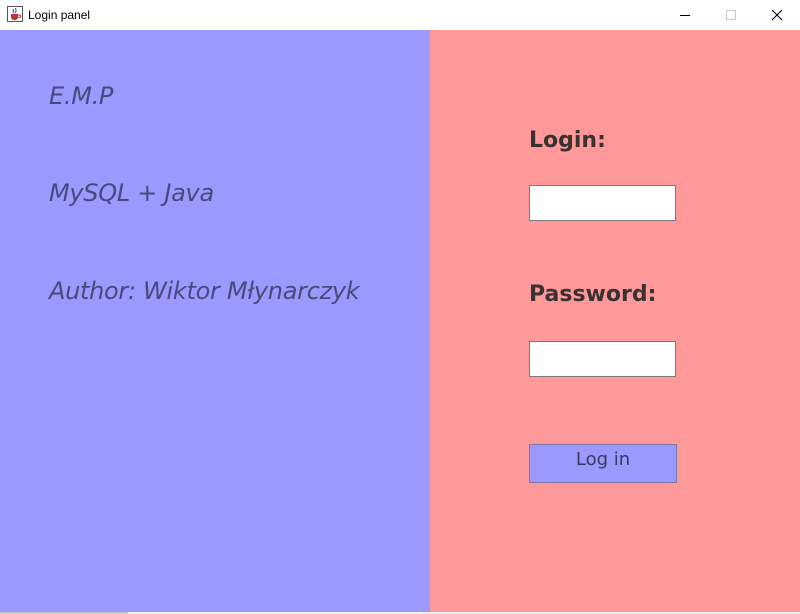 Image resolution: width=800 pixels, height=614 pixels. What do you see at coordinates (131, 193) in the screenshot?
I see `tech-stack-text: MySQL + Java` at bounding box center [131, 193].